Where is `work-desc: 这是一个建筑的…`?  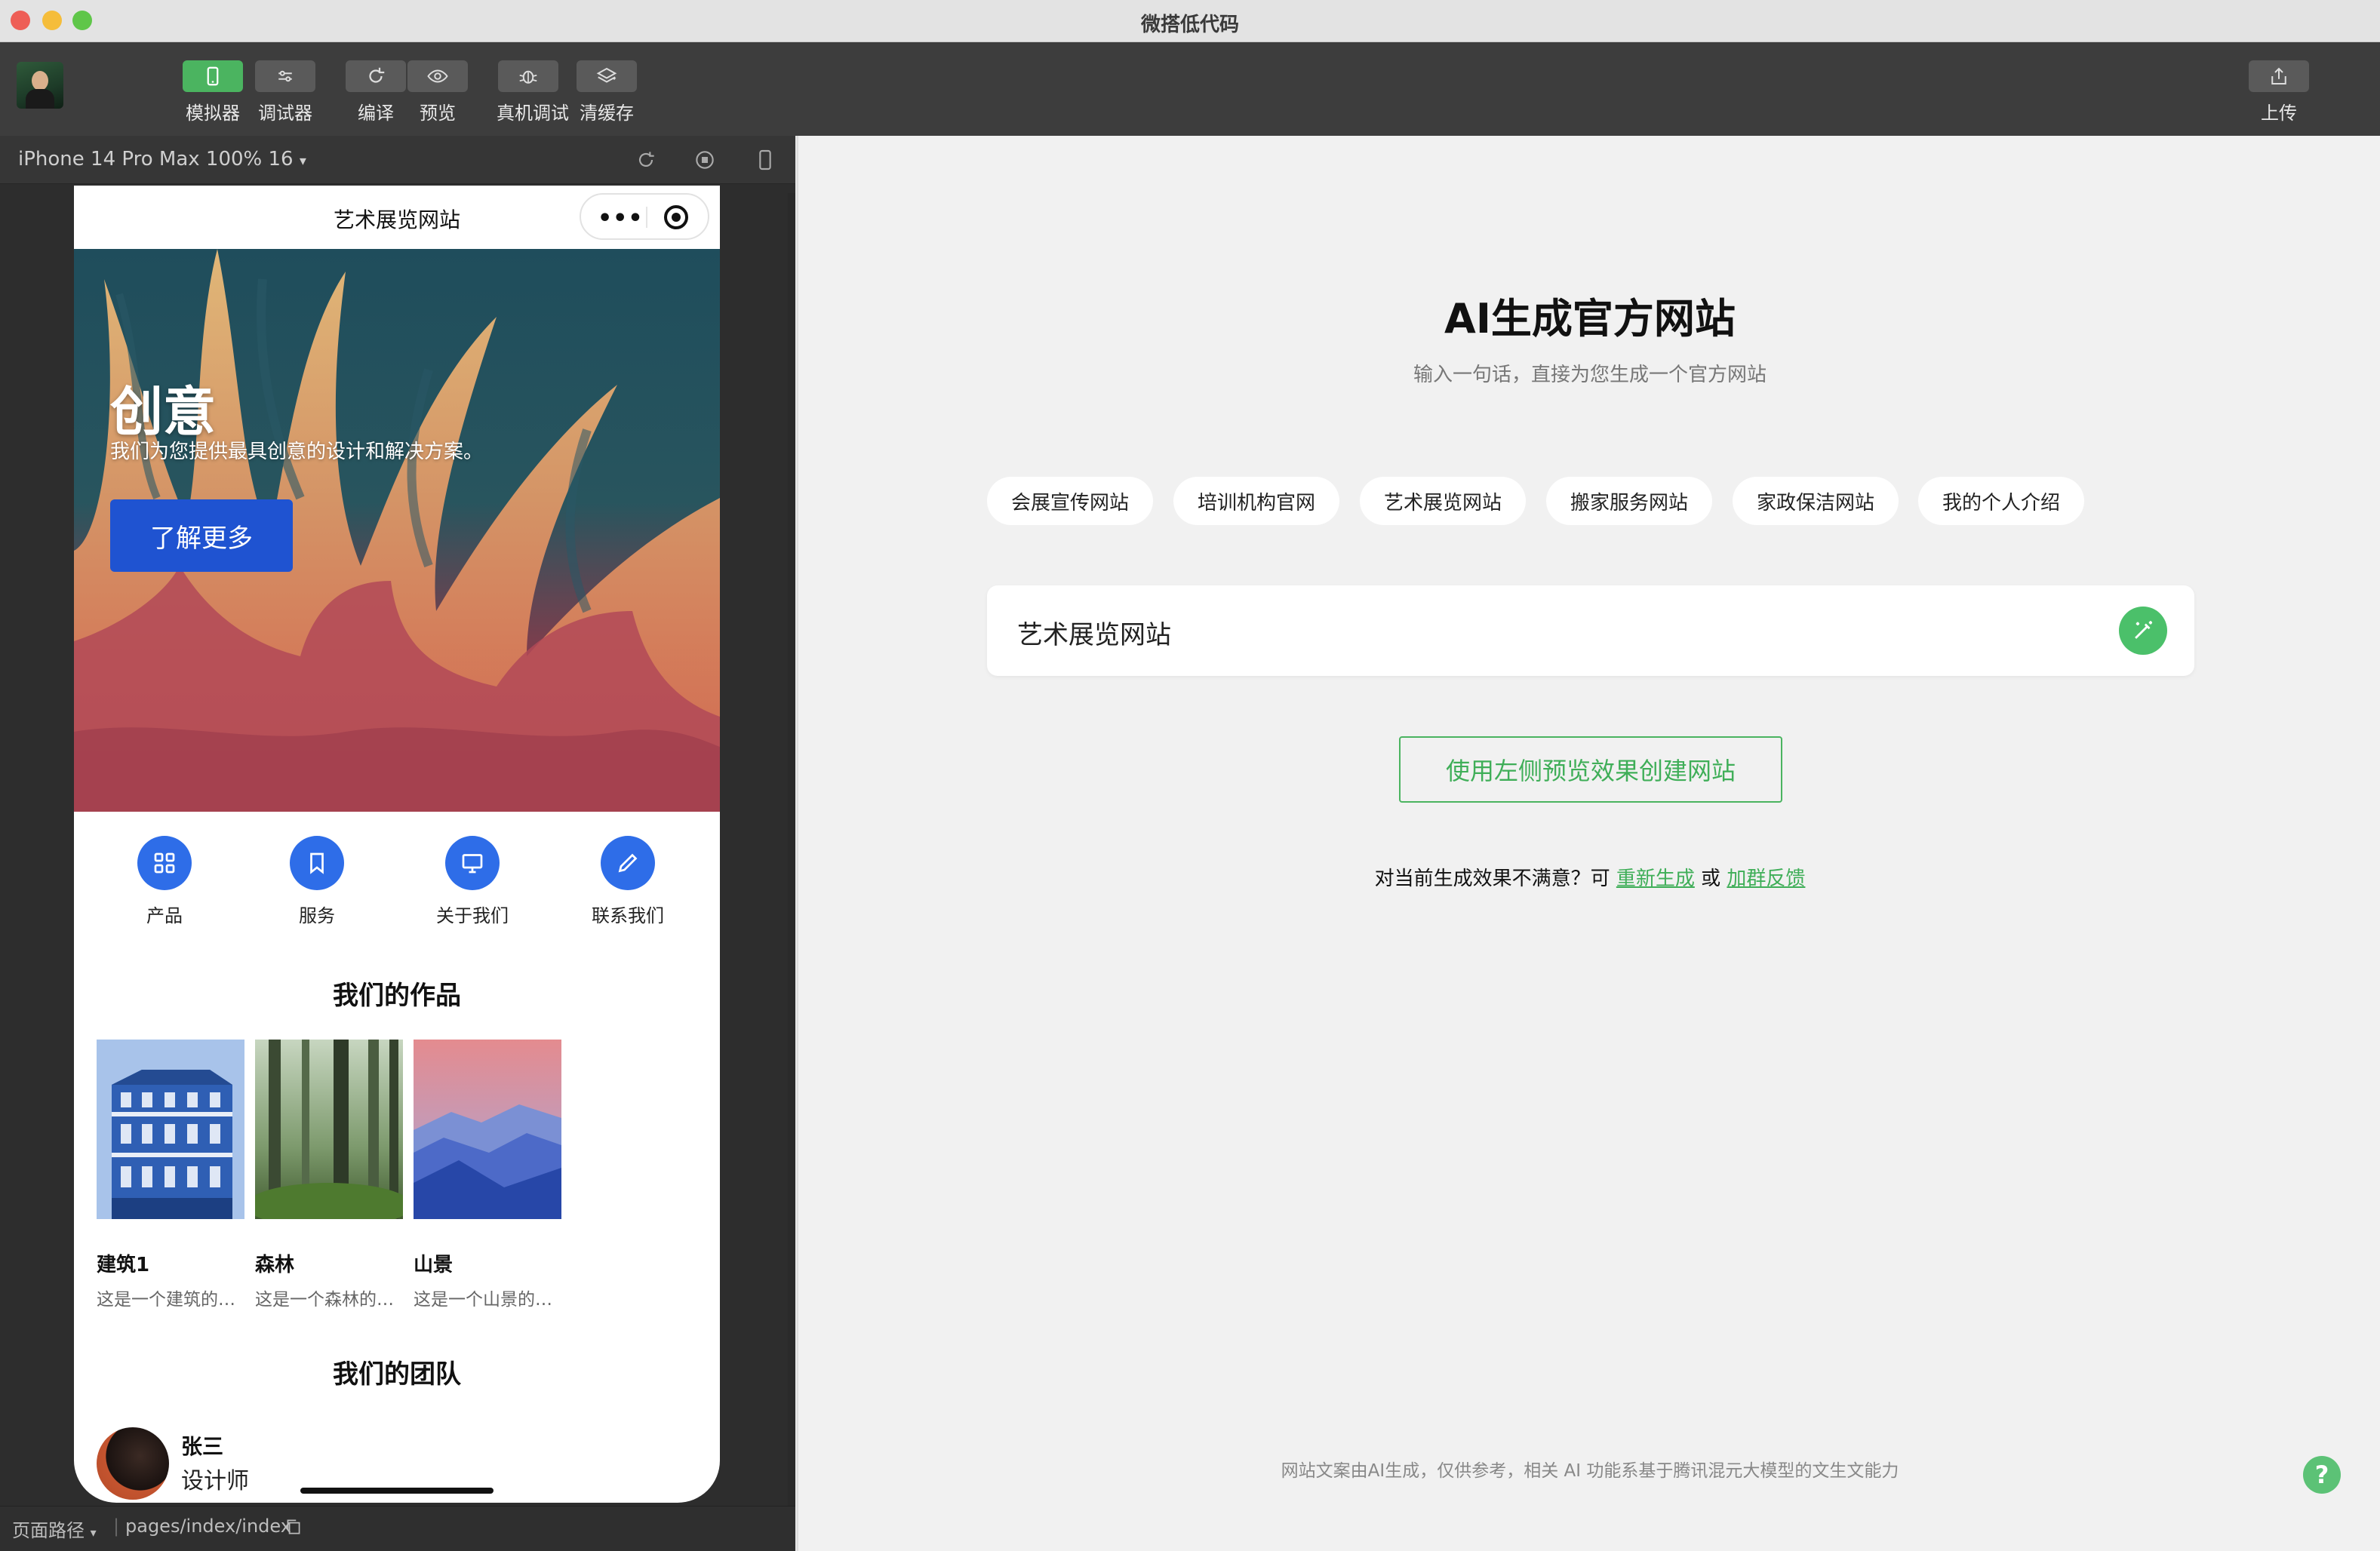 work-desc: 这是一个建筑的… is located at coordinates (166, 1300).